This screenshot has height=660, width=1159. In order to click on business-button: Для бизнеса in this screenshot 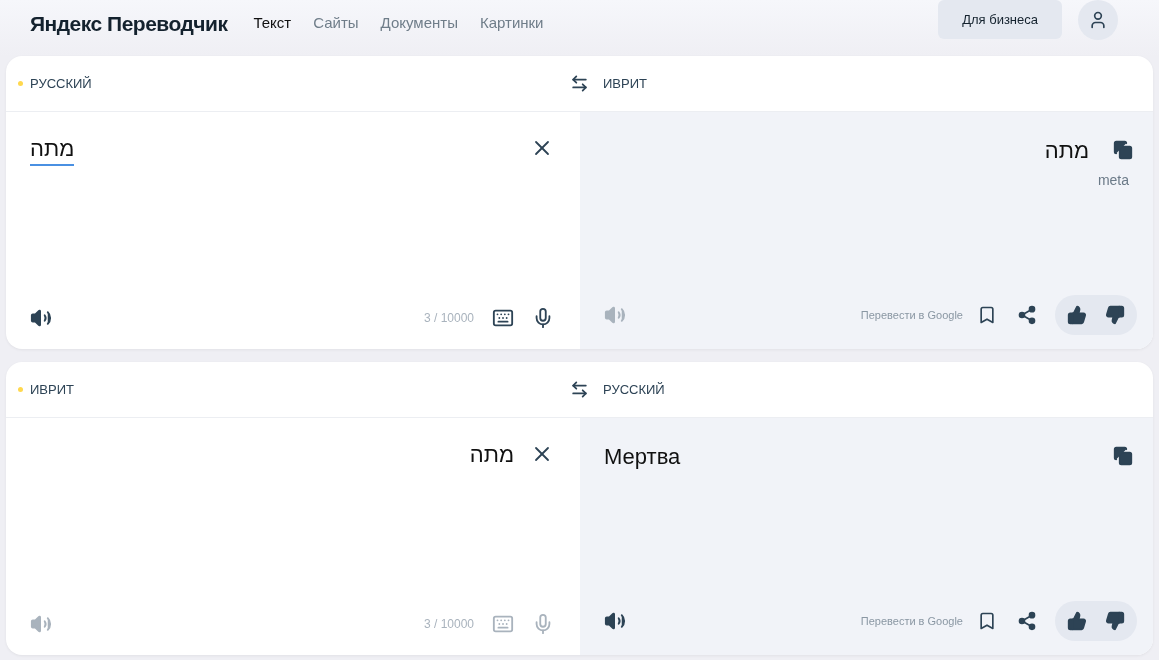, I will do `click(1000, 19)`.